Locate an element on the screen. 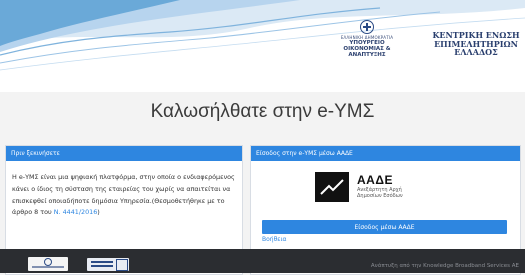 This screenshot has height=275, width=525. footer-chamber-logo is located at coordinates (108, 264).